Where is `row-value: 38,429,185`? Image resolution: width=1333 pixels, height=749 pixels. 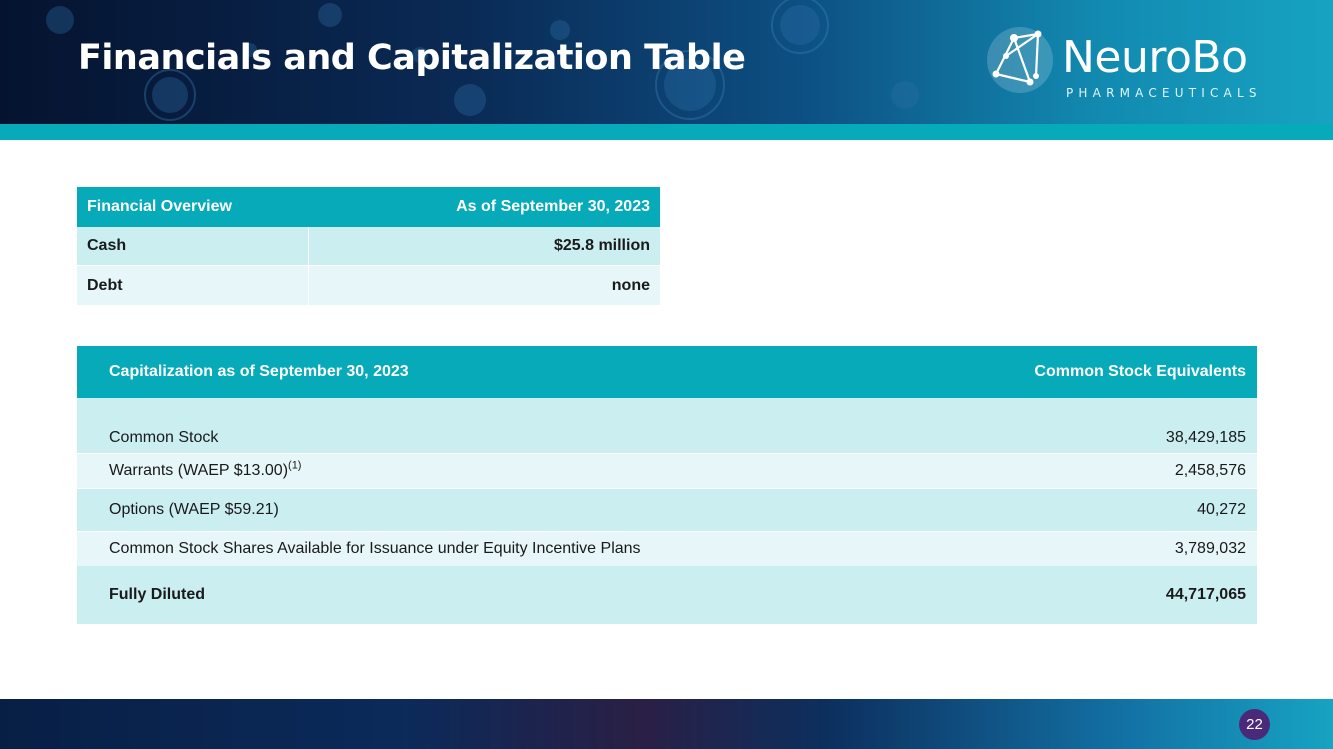
row-value: 38,429,185 is located at coordinates (1205, 437).